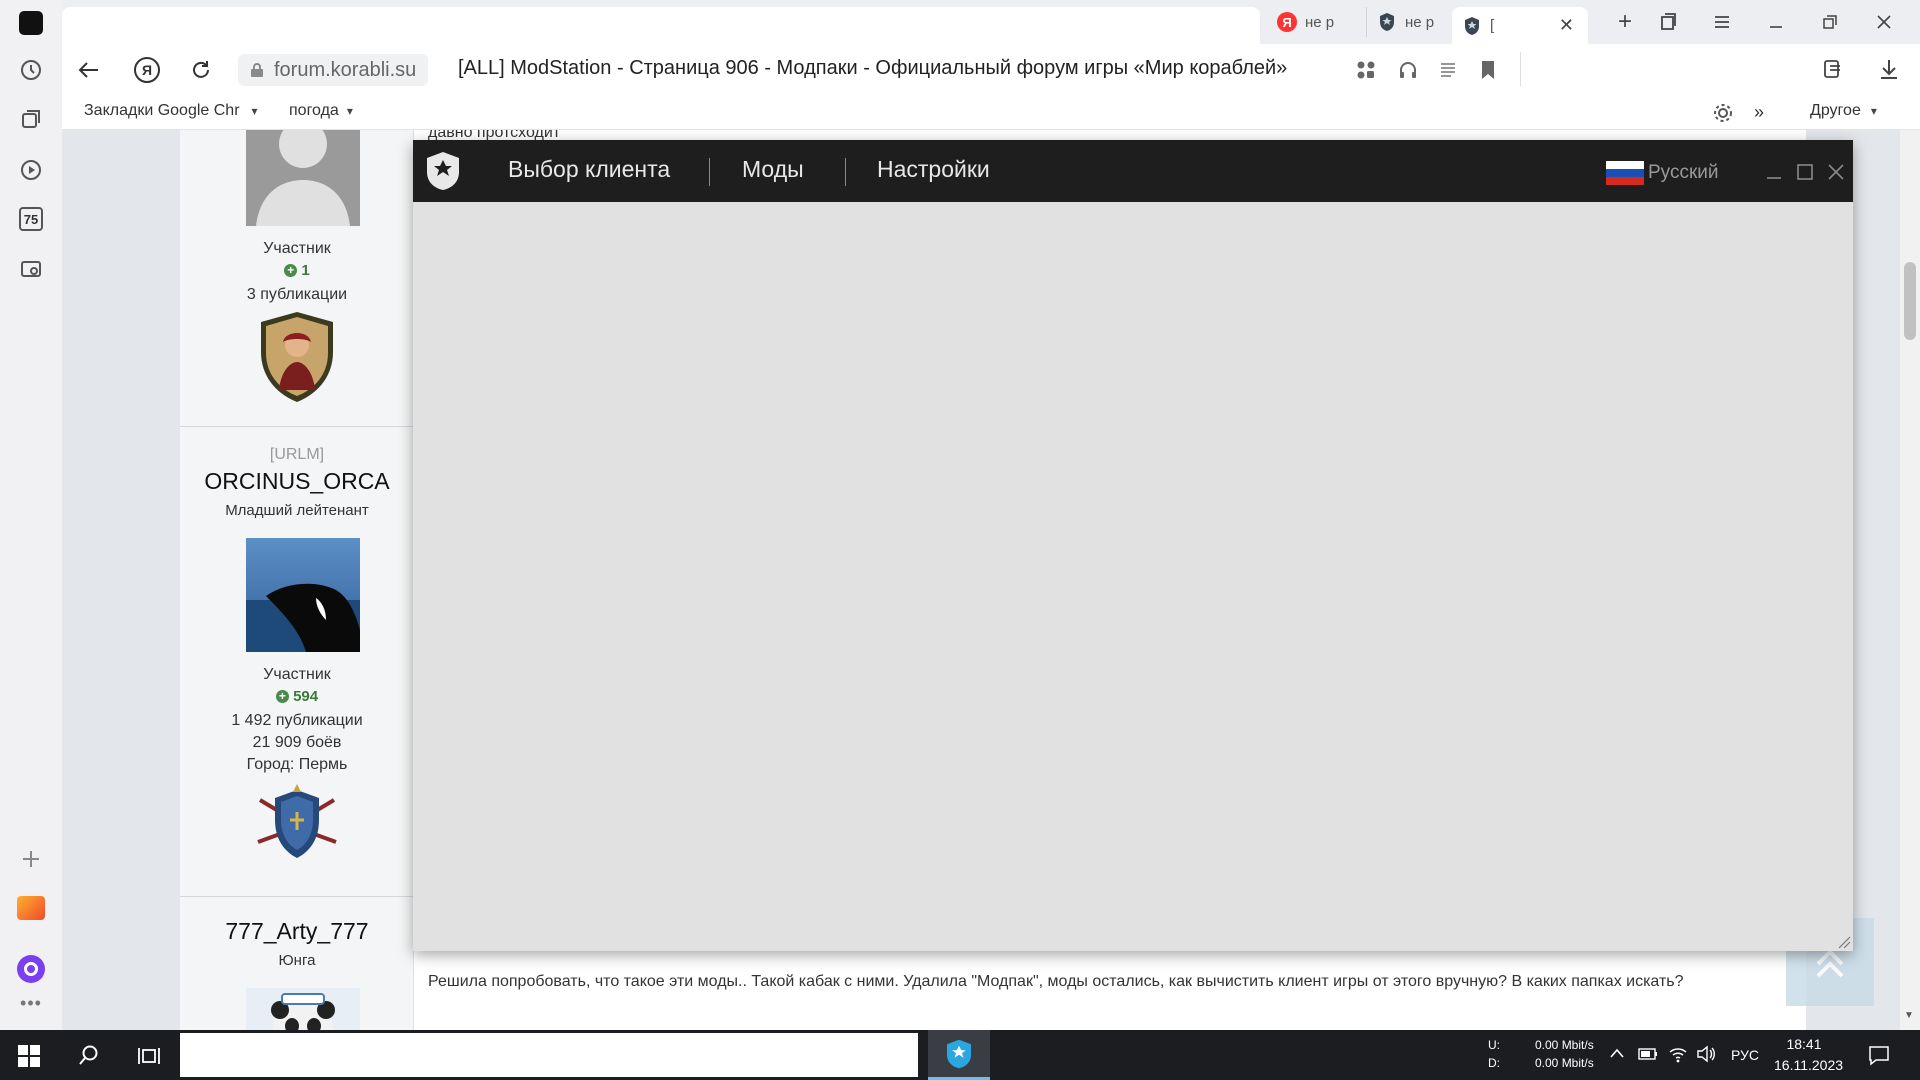 The width and height of the screenshot is (1920, 1080). I want to click on toolbar-divider, so click(1520, 69).